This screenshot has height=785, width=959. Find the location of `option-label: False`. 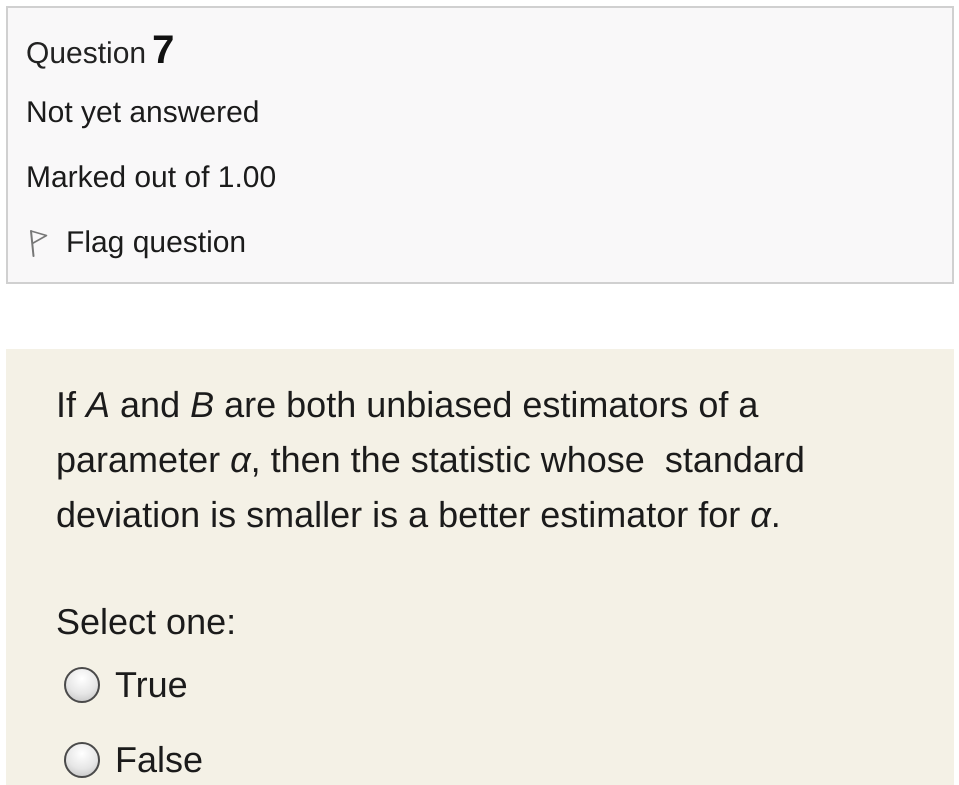

option-label: False is located at coordinates (159, 760).